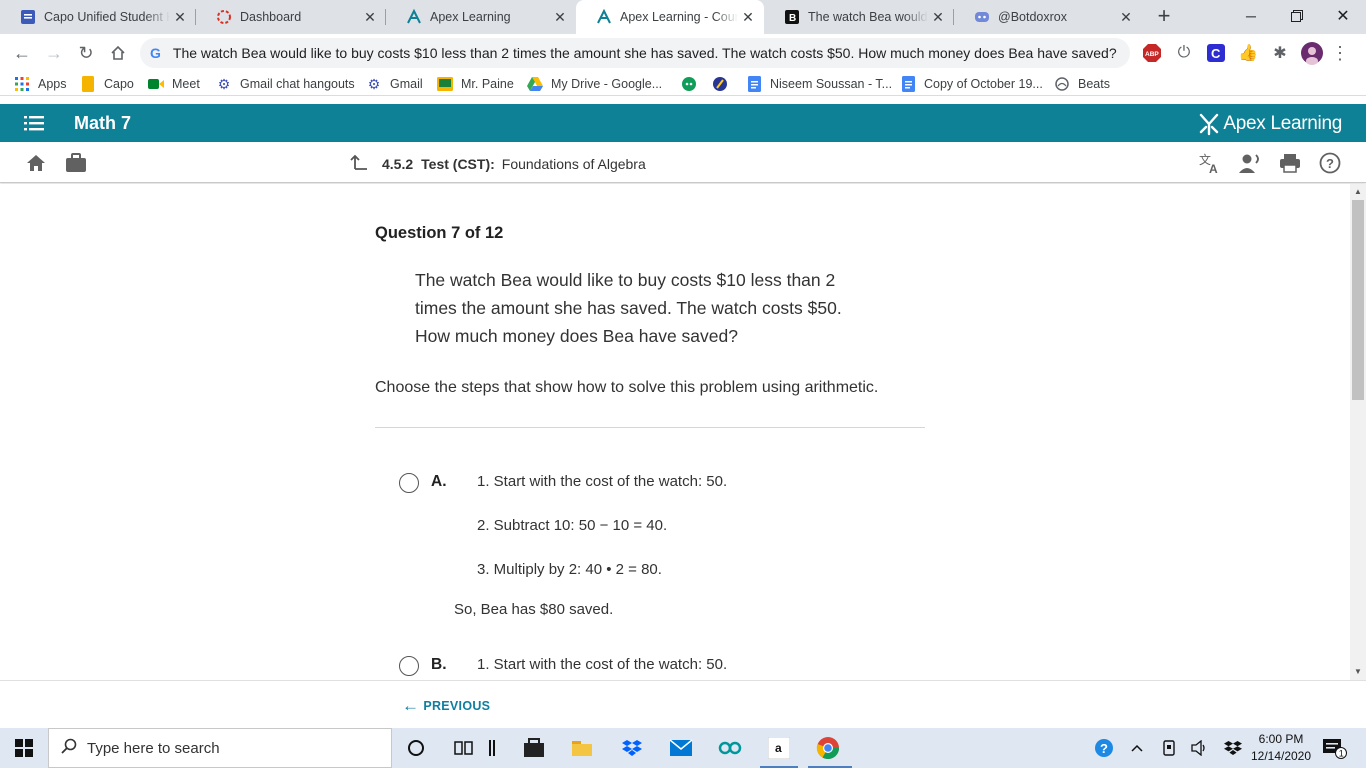 The height and width of the screenshot is (768, 1366). Describe the element at coordinates (859, 17) in the screenshot. I see `tab-brainly: B The watch Bea would lik ✕` at that location.